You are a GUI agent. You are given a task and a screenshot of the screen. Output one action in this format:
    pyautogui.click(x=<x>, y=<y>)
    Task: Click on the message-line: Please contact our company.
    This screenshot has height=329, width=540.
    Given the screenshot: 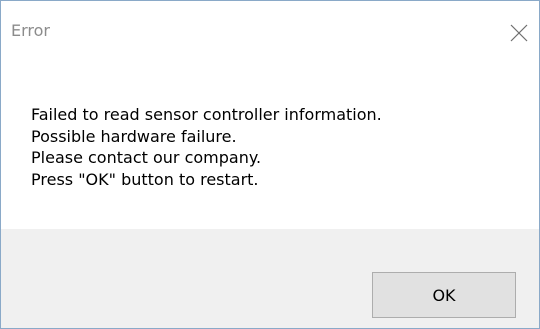 What is the action you would take?
    pyautogui.click(x=146, y=157)
    